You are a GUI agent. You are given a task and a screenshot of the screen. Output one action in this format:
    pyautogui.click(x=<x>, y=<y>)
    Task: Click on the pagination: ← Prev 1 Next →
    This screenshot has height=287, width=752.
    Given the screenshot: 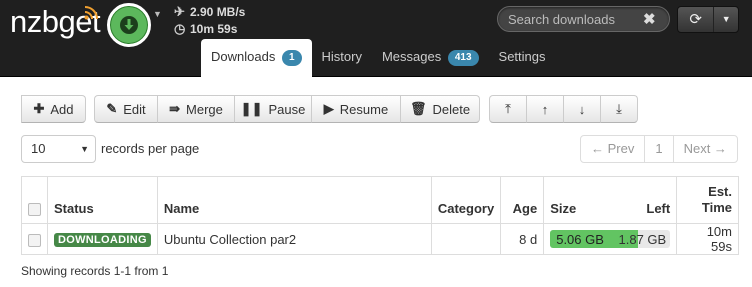 What is the action you would take?
    pyautogui.click(x=659, y=149)
    